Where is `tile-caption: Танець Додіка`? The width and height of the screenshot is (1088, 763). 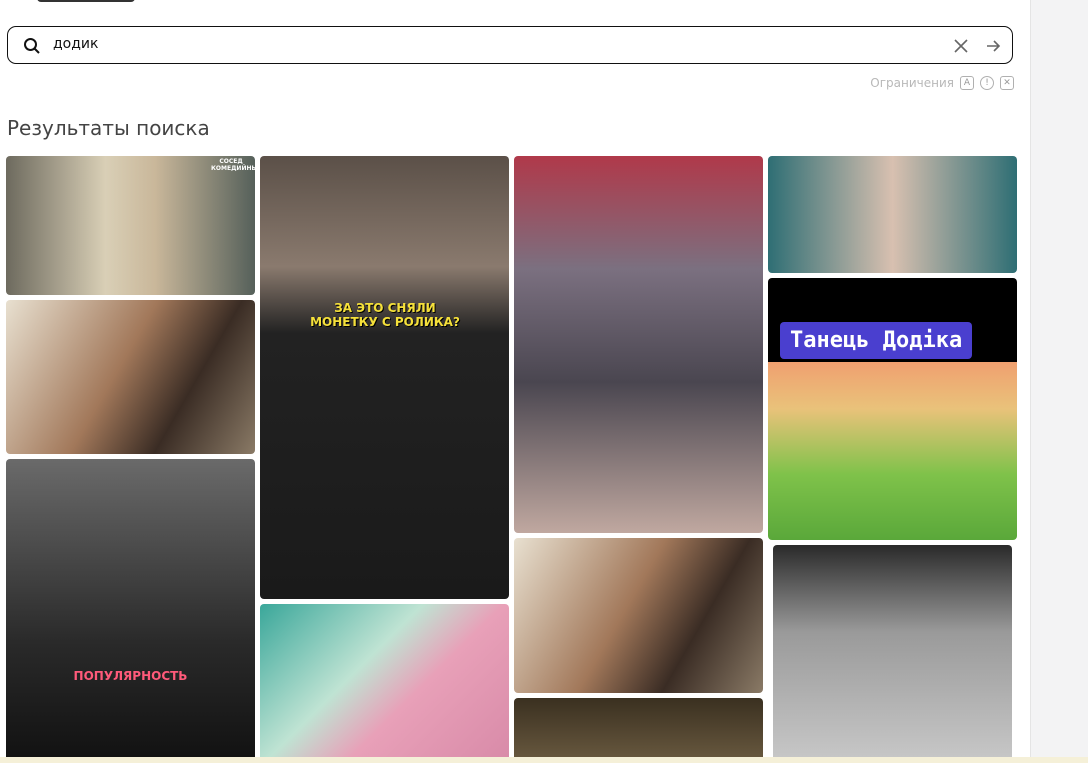
tile-caption: Танець Додіка is located at coordinates (876, 340).